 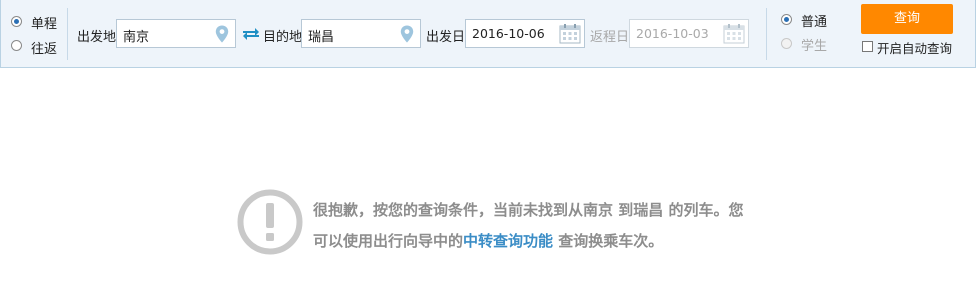 What do you see at coordinates (608, 241) in the screenshot?
I see `message-text-end: 查询换乘车次。` at bounding box center [608, 241].